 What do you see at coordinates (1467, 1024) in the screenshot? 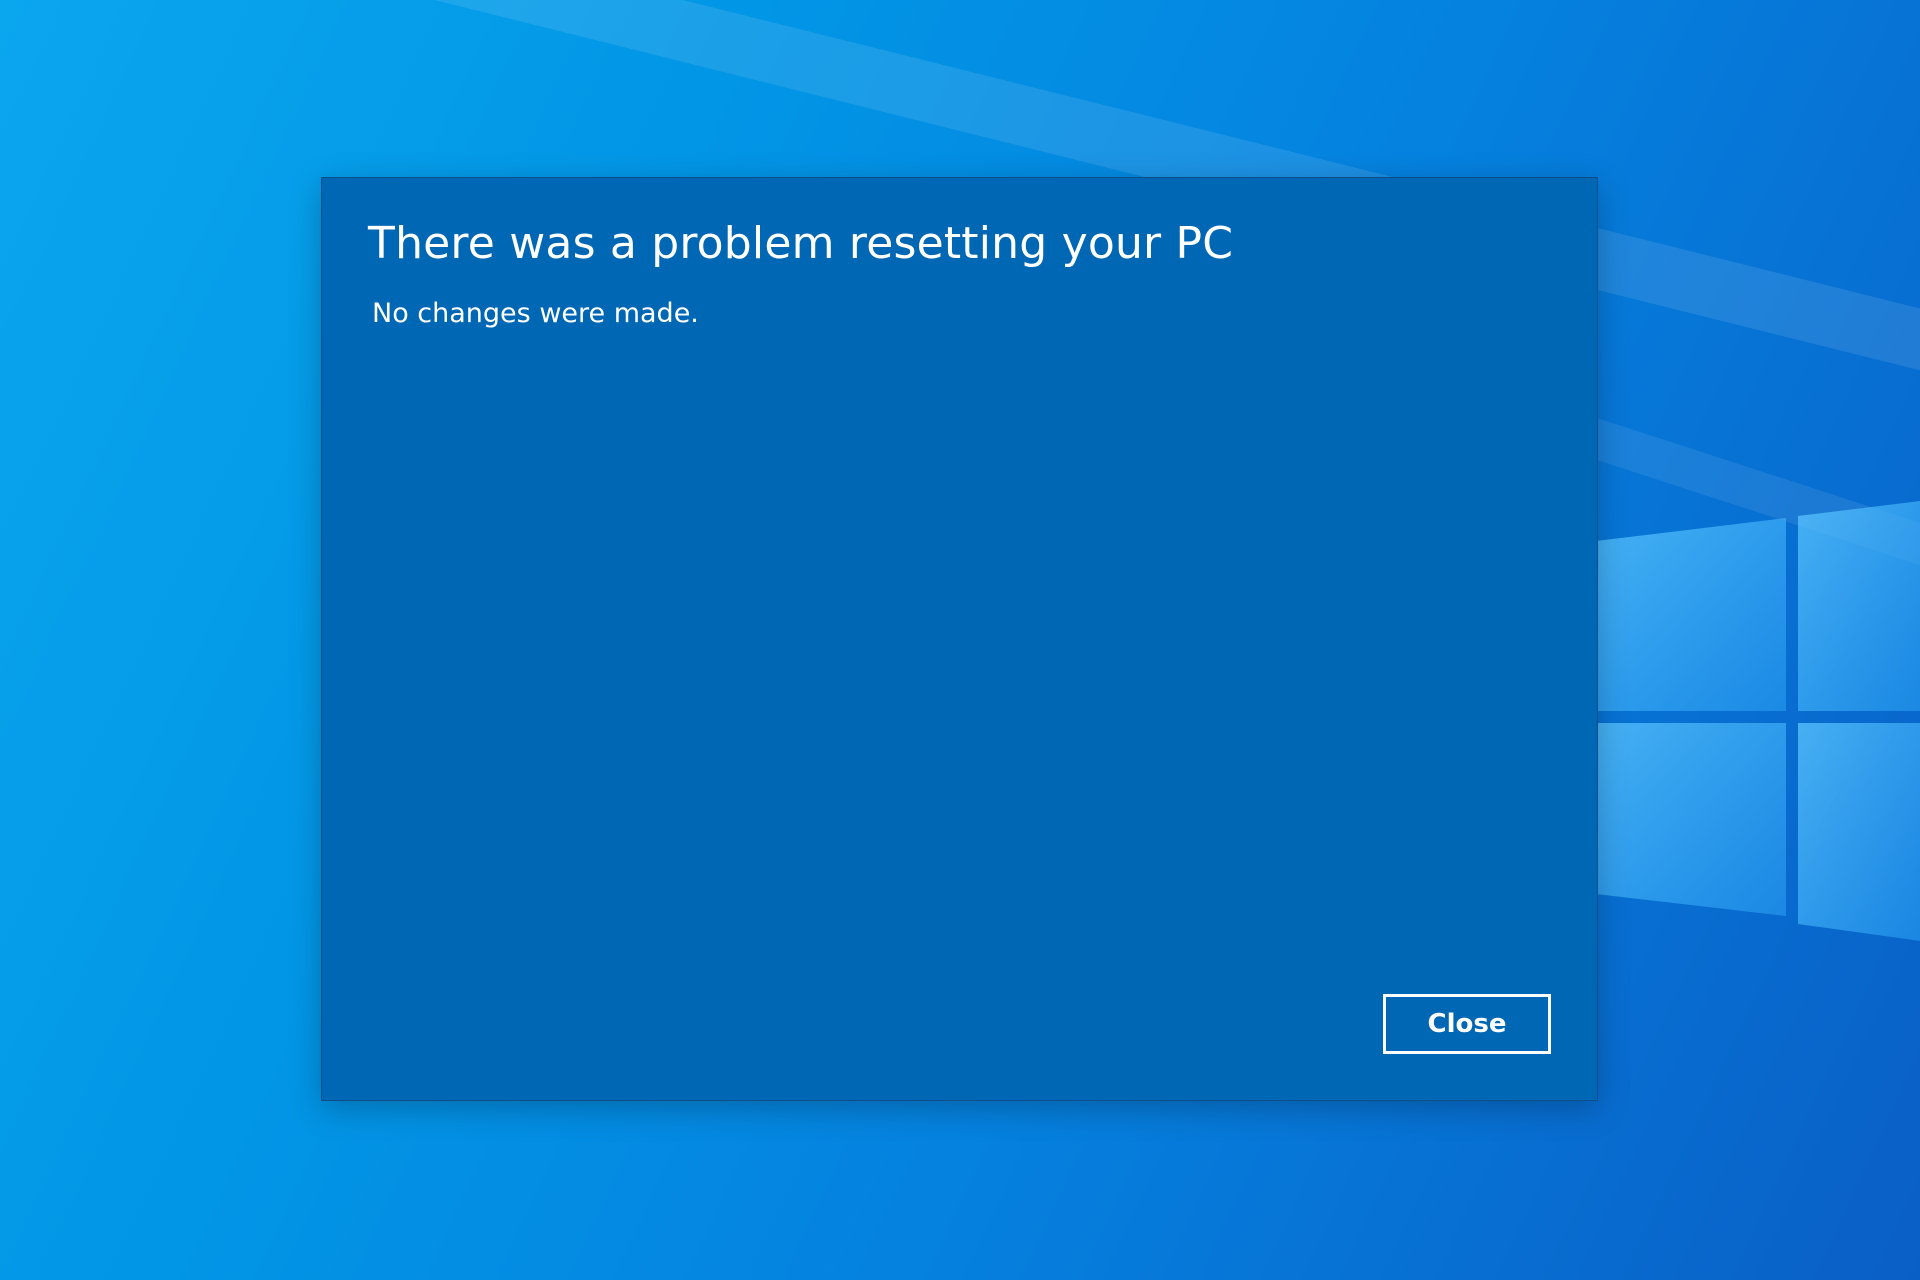
I see `close-button: Close` at bounding box center [1467, 1024].